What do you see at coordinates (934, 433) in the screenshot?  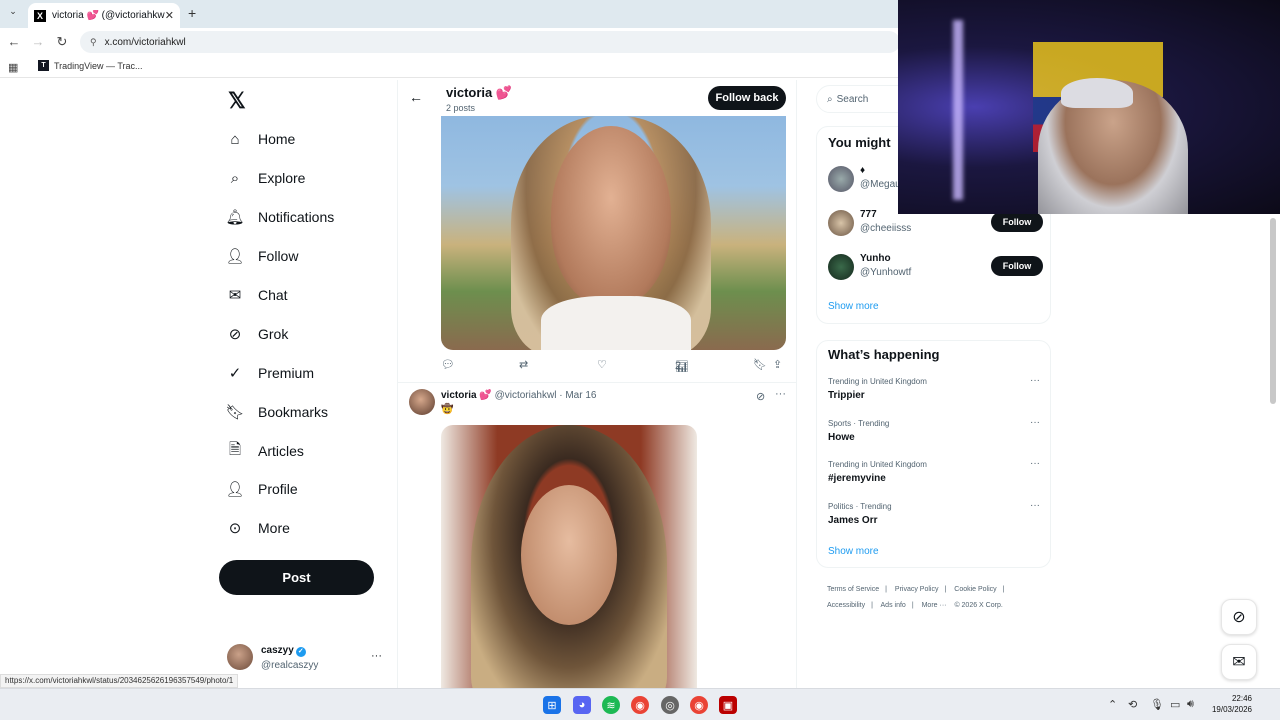 I see `trend-item: Sports · Trending Howe ···` at bounding box center [934, 433].